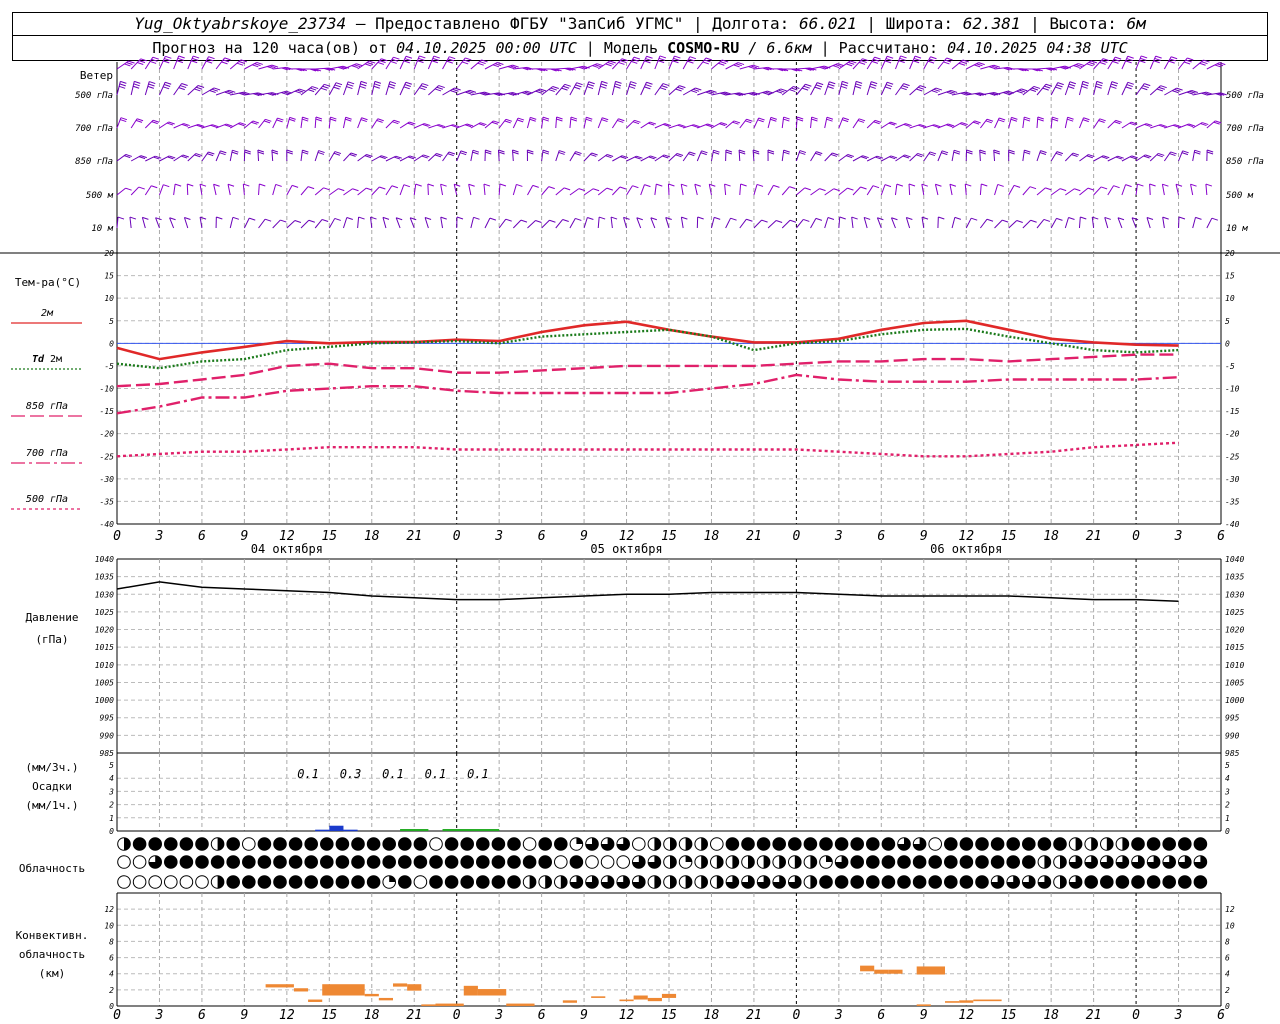 Image resolution: width=1280 pixels, height=1024 pixels. Describe the element at coordinates (584, 1015) in the screenshot. I see `conv-xtick: 9` at that location.